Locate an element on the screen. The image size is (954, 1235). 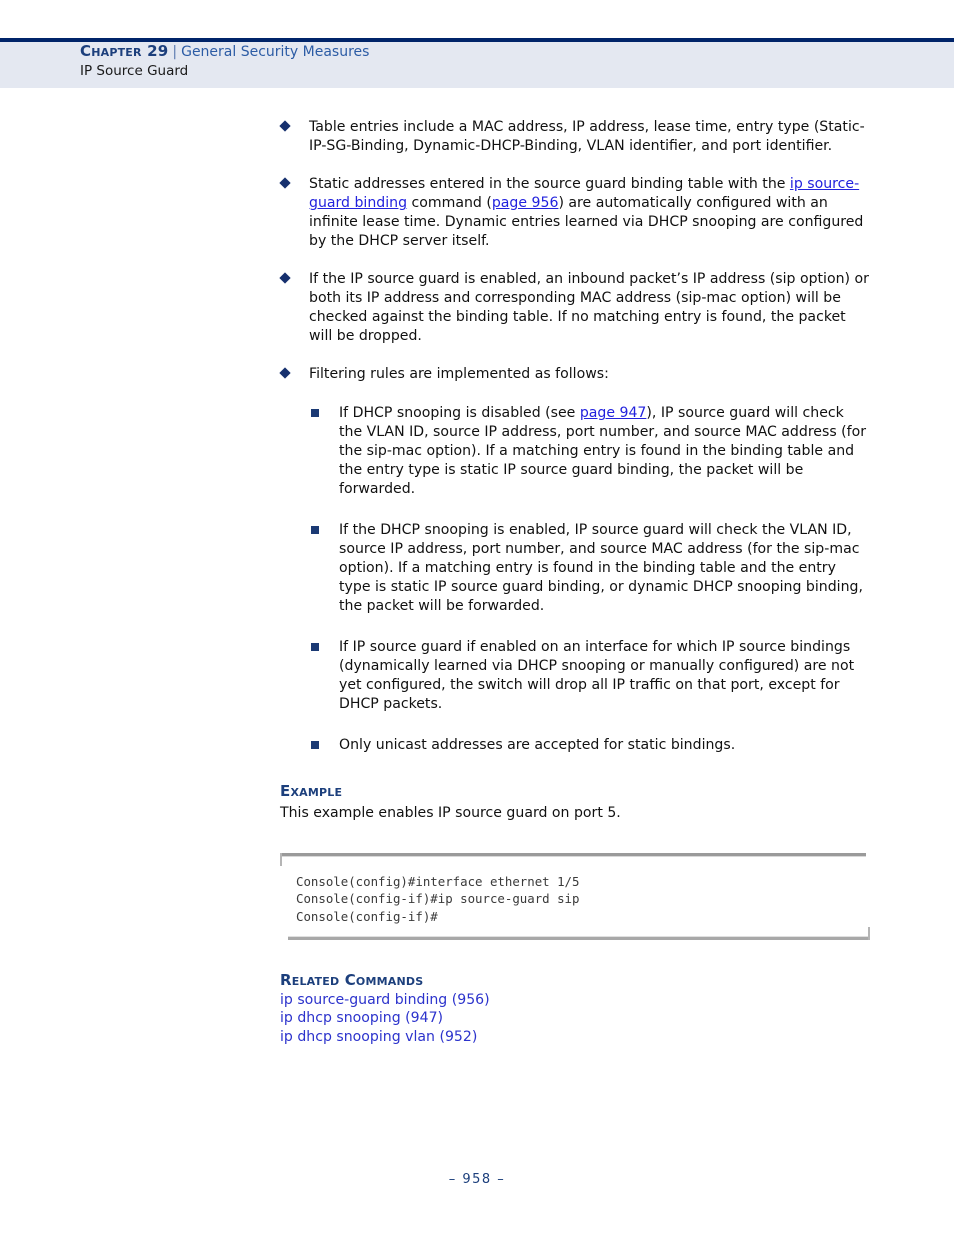
related-link-ip-dhcp-snooping-vlan: ip dhcp snooping vlan (952) is located at coordinates (575, 1037).